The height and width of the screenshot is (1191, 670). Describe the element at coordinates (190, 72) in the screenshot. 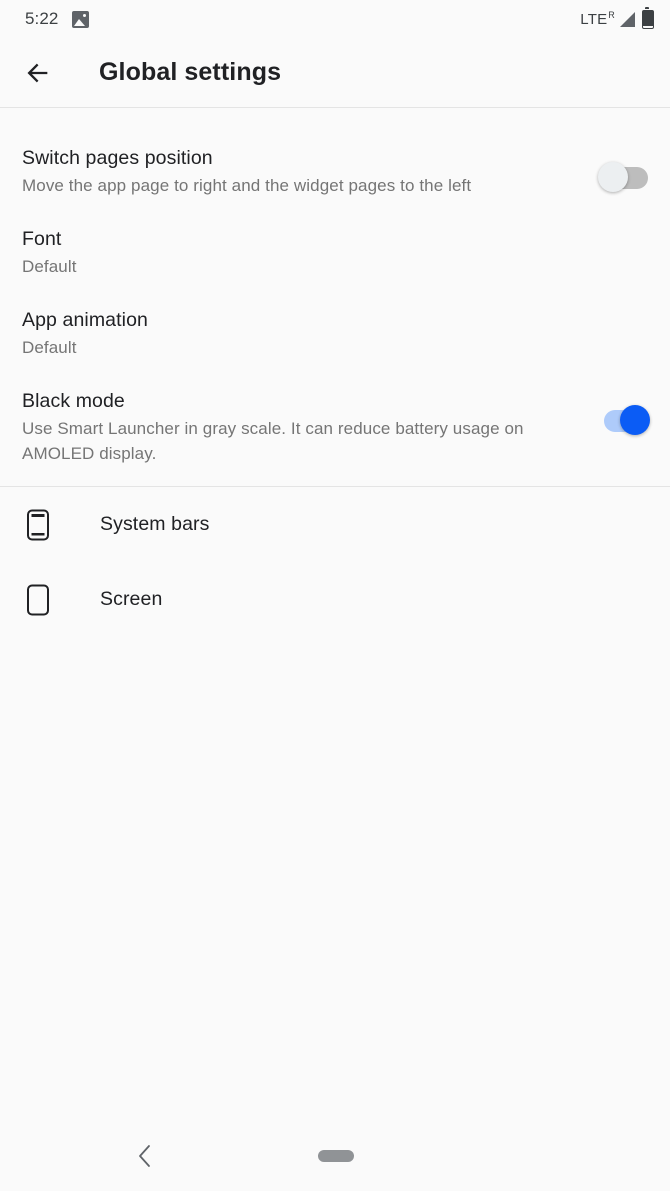

I see `page-title: Global settings` at that location.